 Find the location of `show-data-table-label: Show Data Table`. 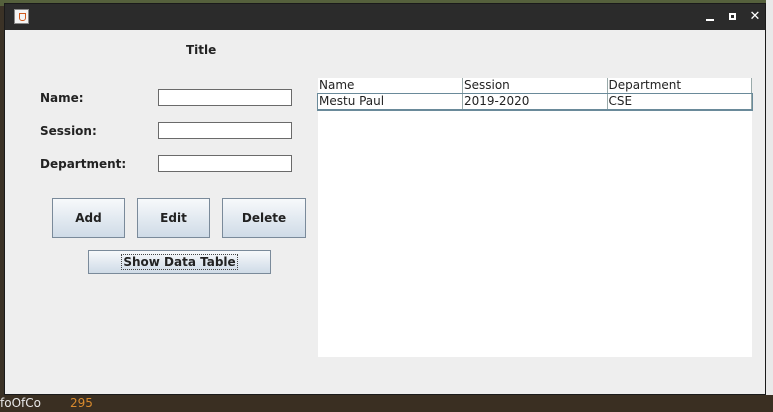

show-data-table-label: Show Data Table is located at coordinates (179, 262).